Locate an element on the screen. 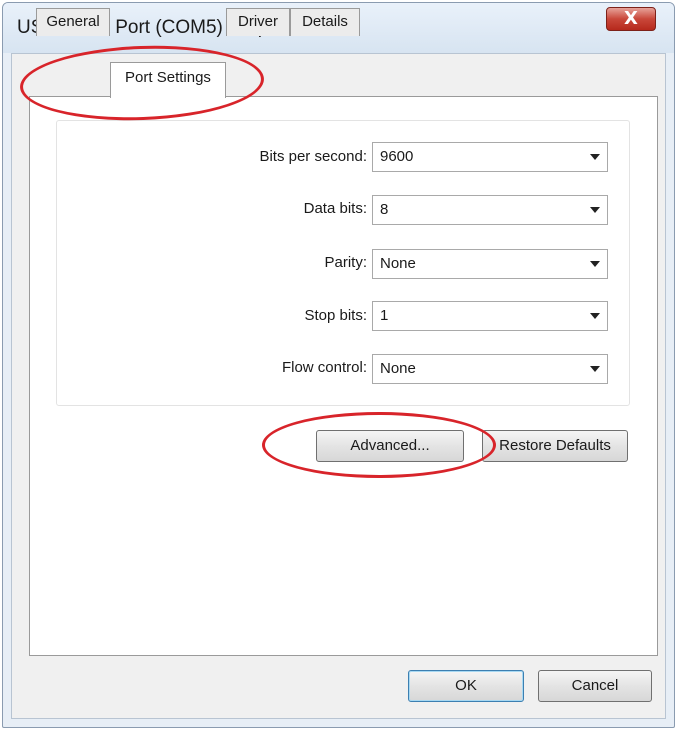 The image size is (679, 731). flow-control-value: None is located at coordinates (398, 368).